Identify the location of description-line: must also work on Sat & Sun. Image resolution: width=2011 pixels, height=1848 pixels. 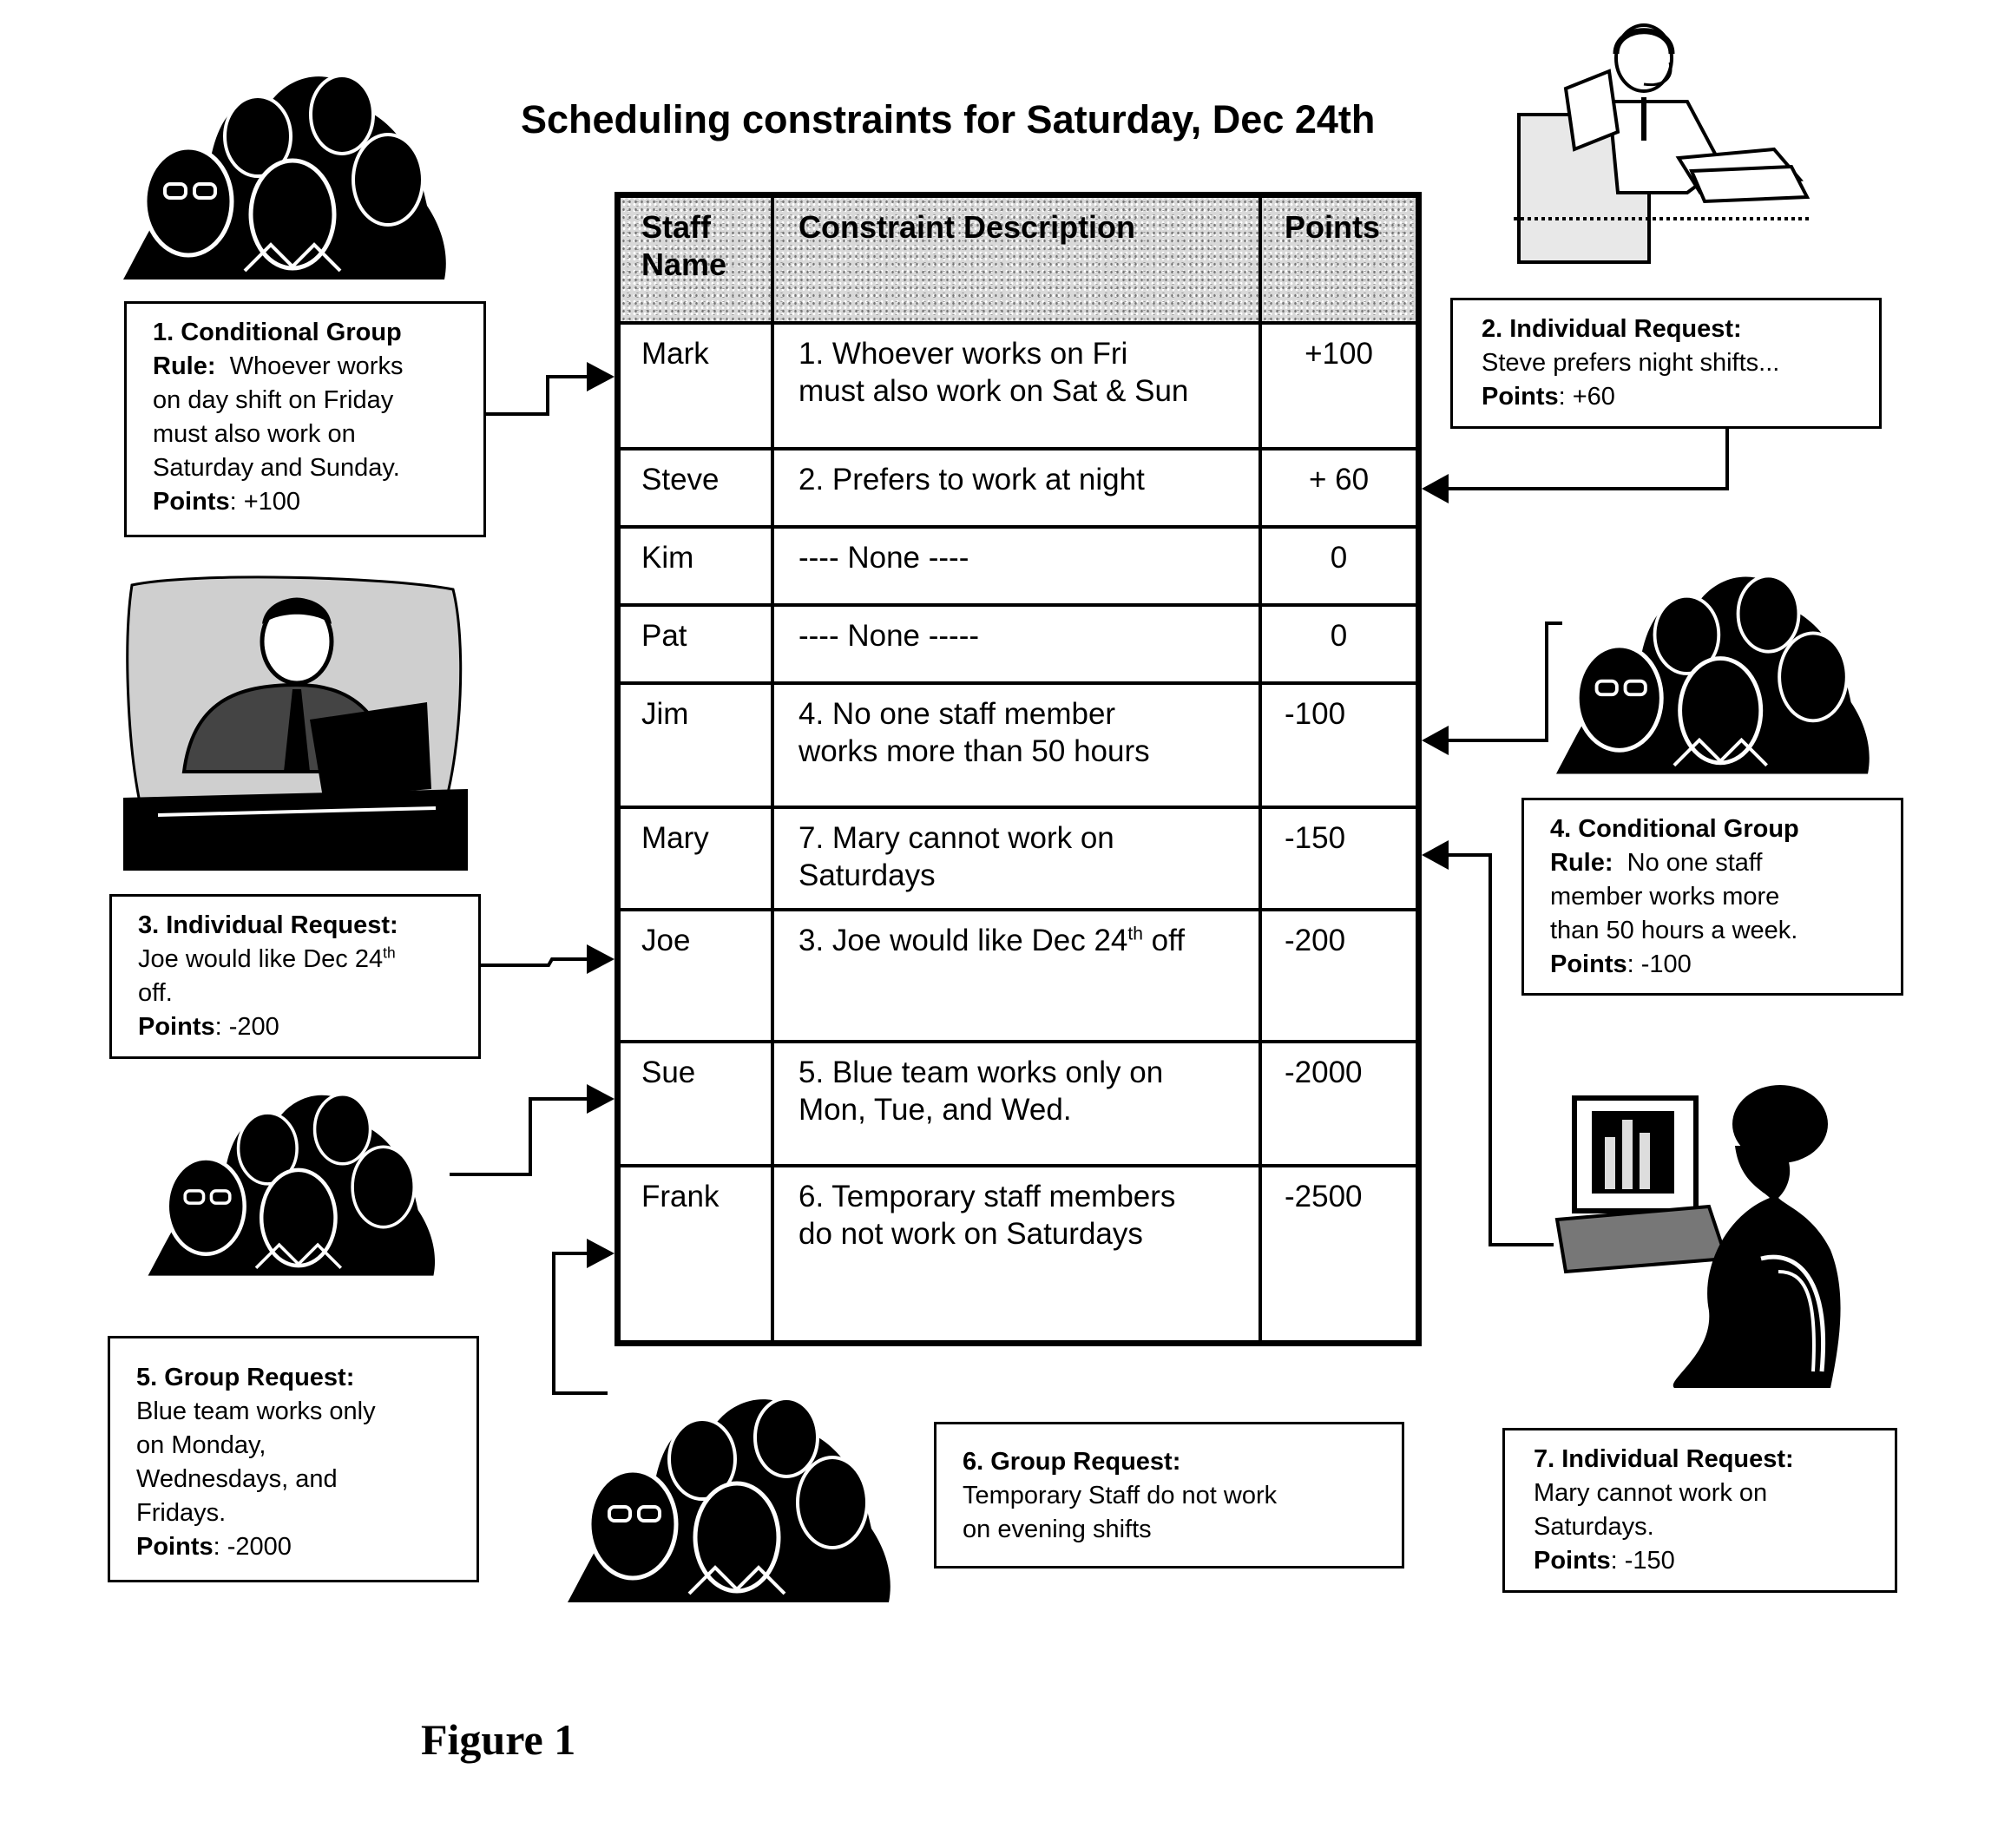
(993, 391).